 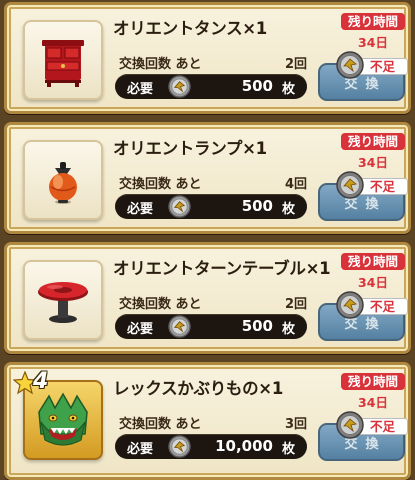 What do you see at coordinates (190, 148) in the screenshot?
I see `item-name: オリエントランプ×1` at bounding box center [190, 148].